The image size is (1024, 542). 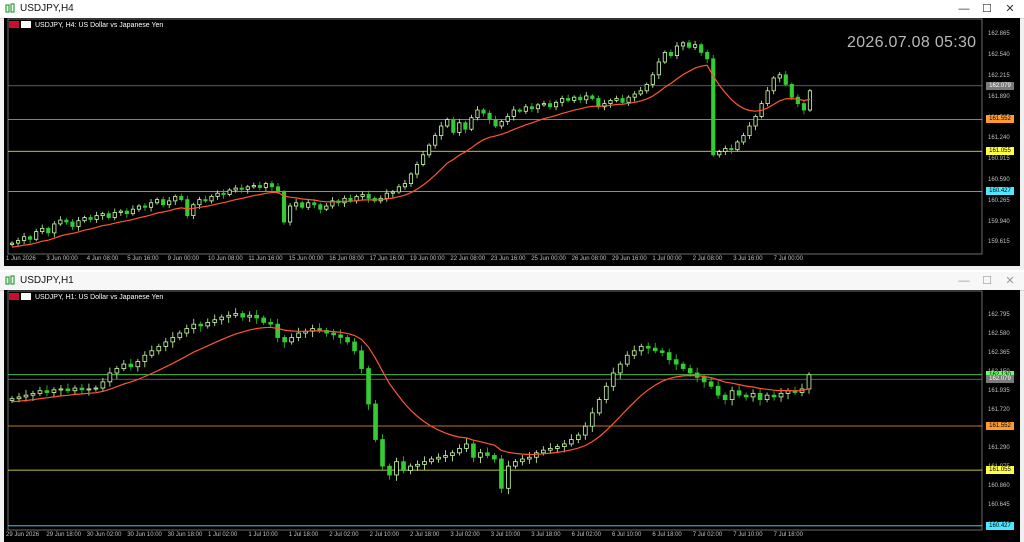 What do you see at coordinates (225, 259) in the screenshot?
I see `time-axis-label: 10 Jun 08:00` at bounding box center [225, 259].